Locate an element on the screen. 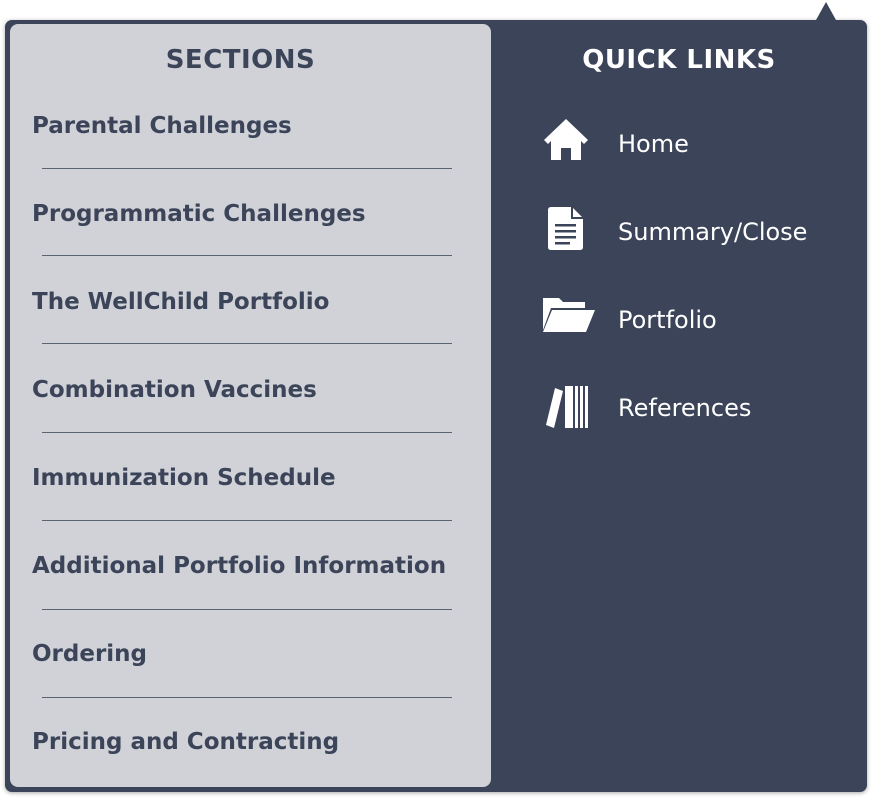 The height and width of the screenshot is (807, 881). section-item-ordering: Ordering is located at coordinates (237, 654).